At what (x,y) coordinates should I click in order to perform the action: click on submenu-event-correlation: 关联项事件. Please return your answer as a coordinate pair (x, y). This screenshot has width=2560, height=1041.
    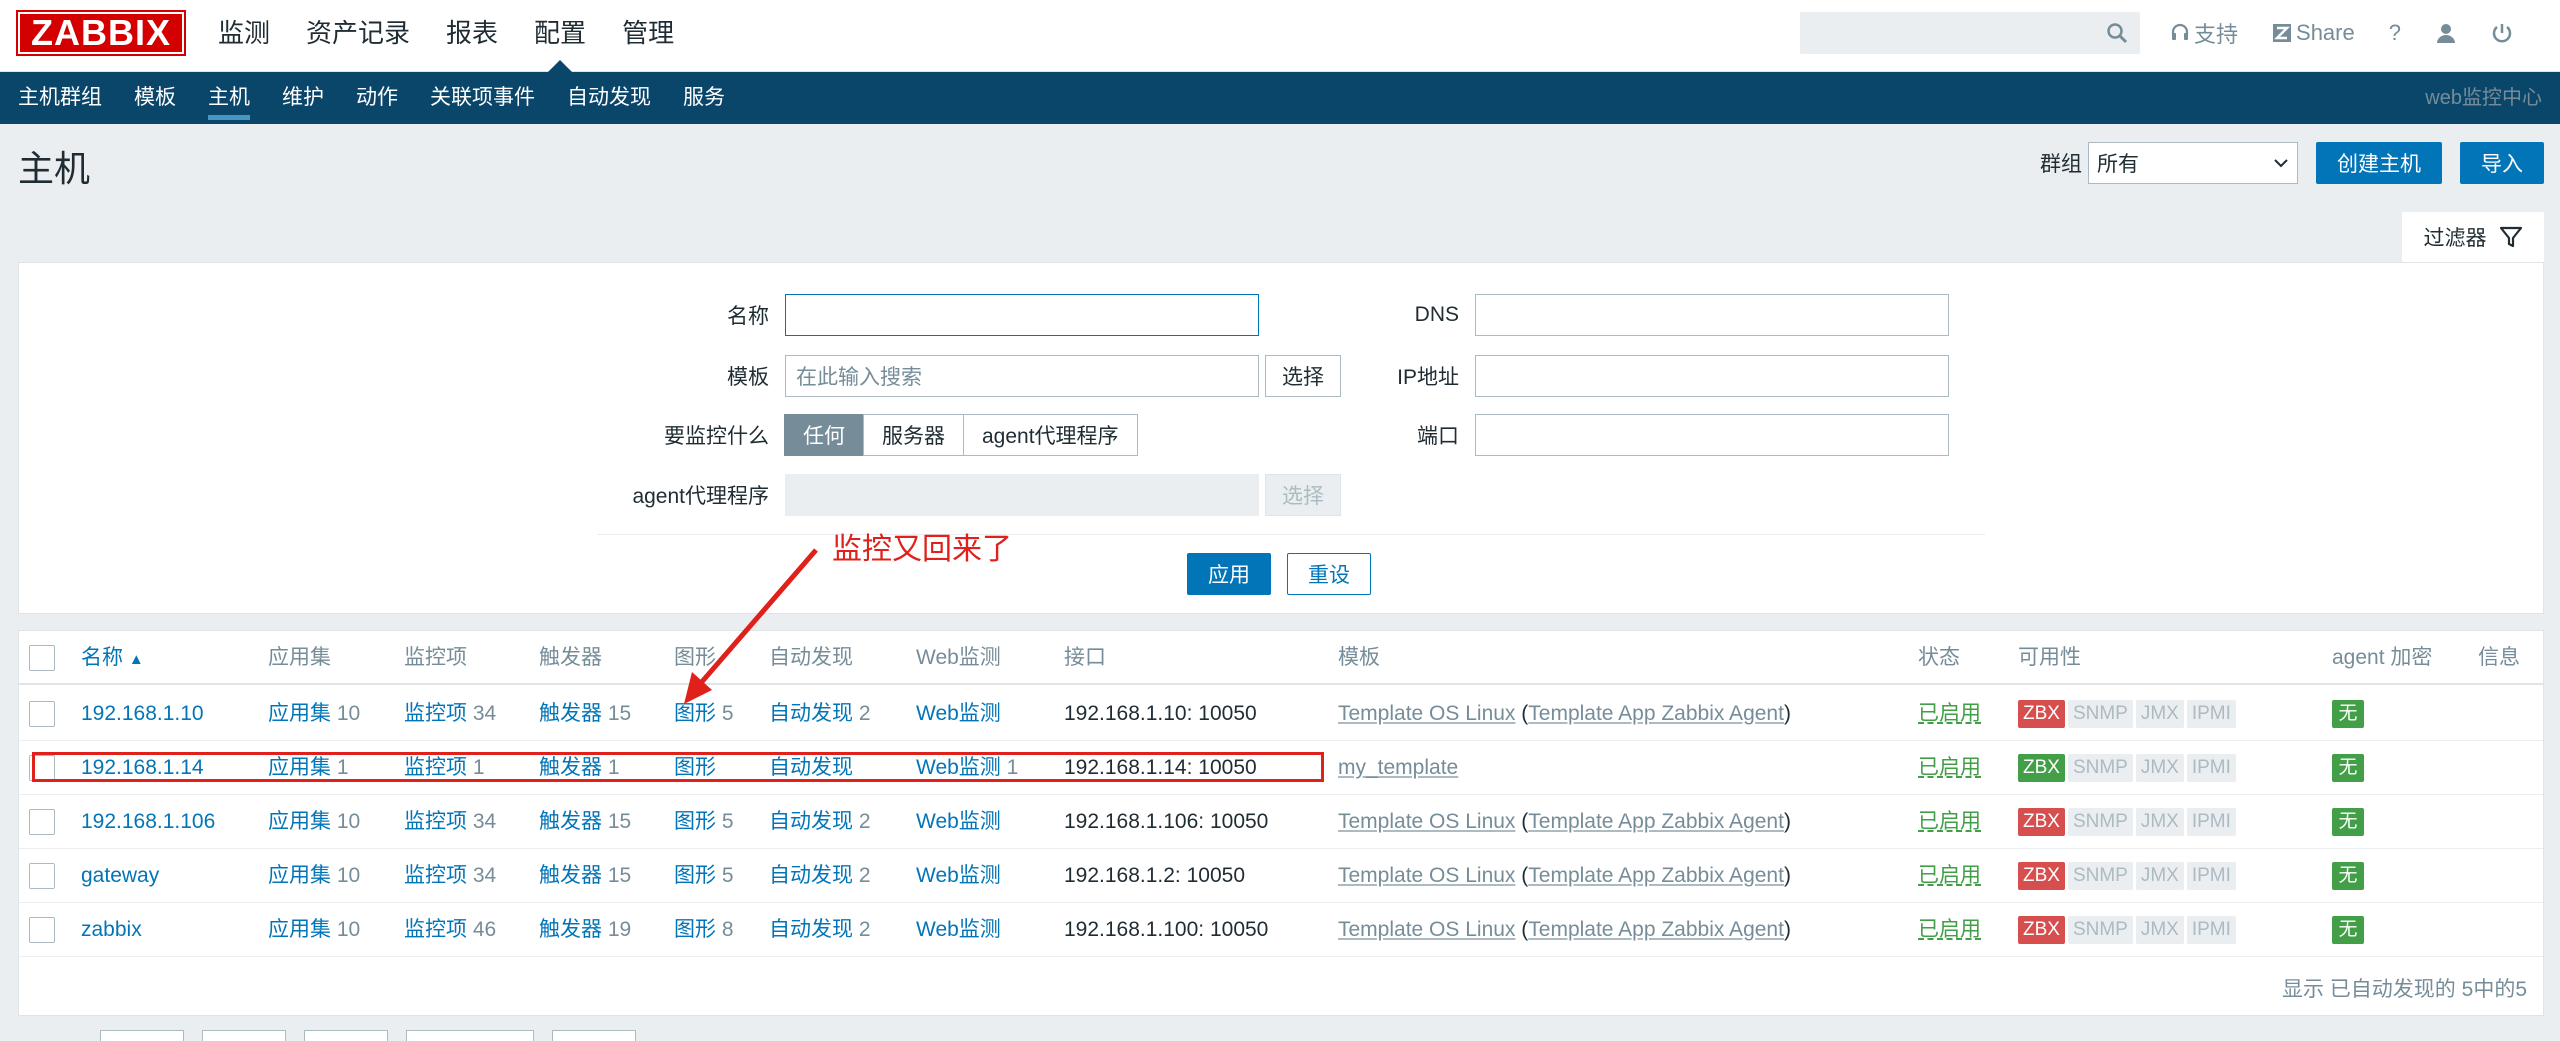
    Looking at the image, I should click on (482, 98).